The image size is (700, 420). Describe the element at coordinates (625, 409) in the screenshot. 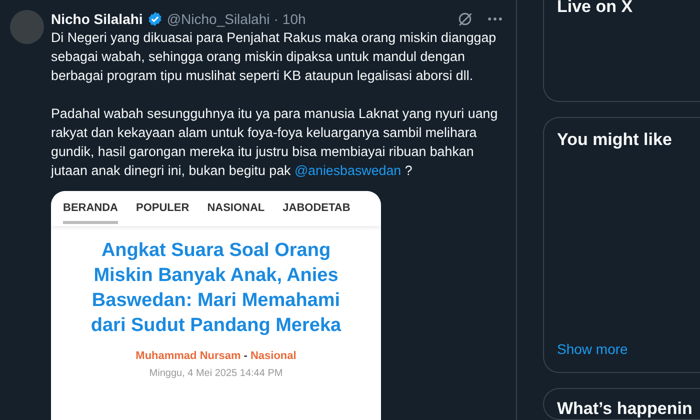

I see `panel-title: What’s happenin` at that location.